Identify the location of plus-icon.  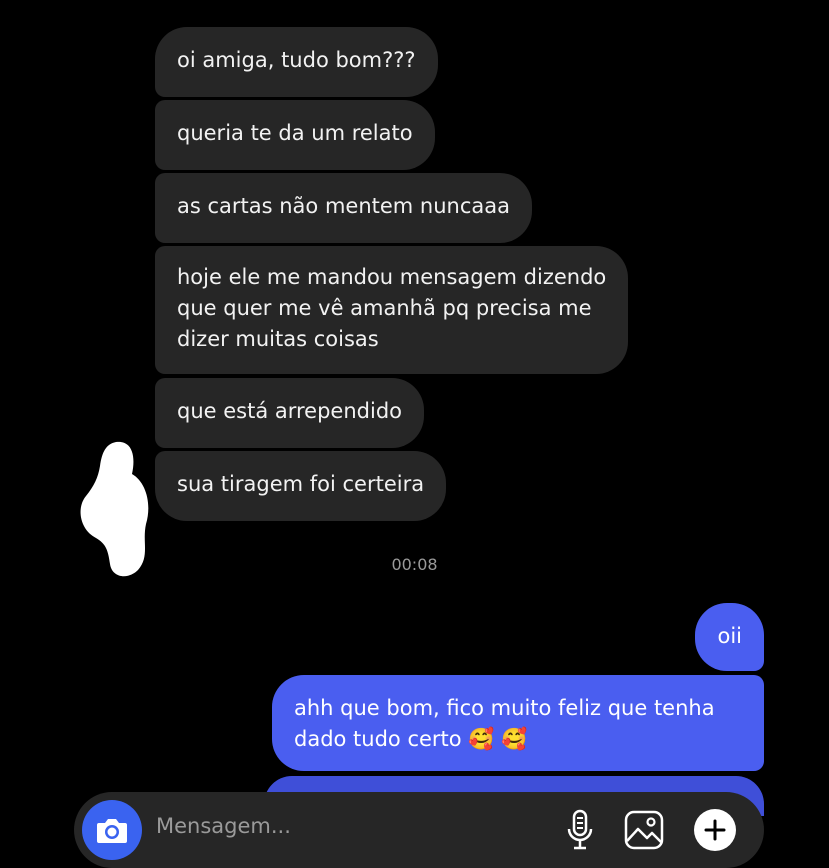
(715, 830).